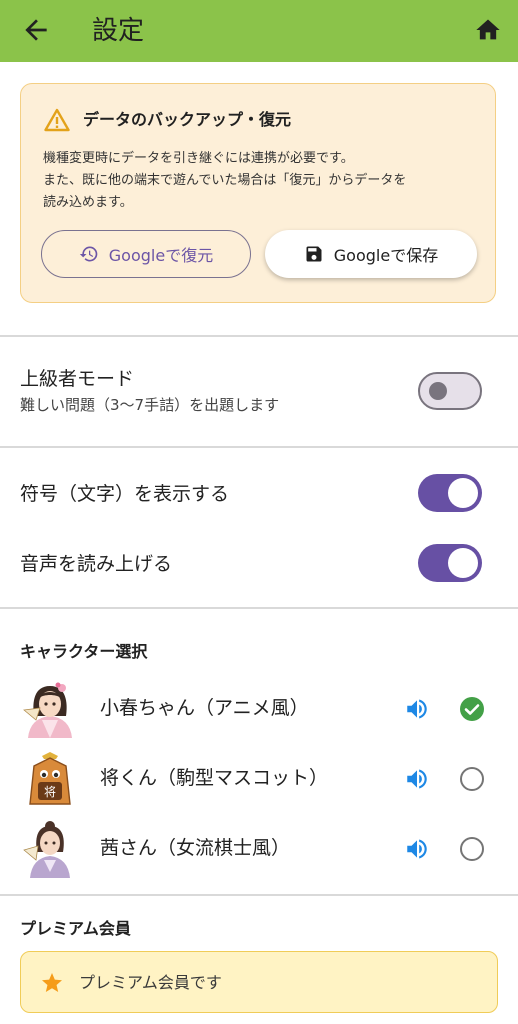  I want to click on restore-from-google-button: Googleで復元, so click(146, 254).